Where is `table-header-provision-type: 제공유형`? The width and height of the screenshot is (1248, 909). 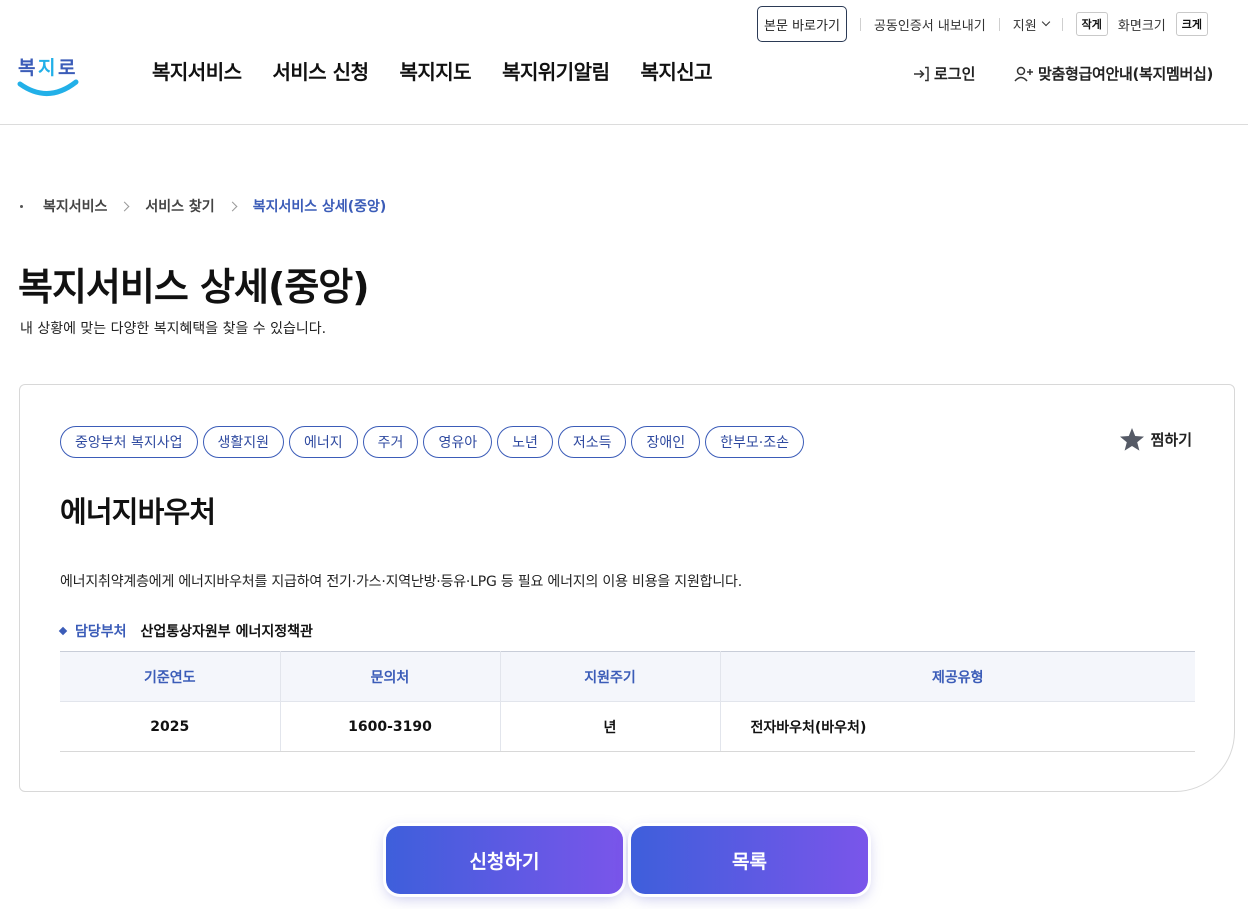 table-header-provision-type: 제공유형 is located at coordinates (957, 676).